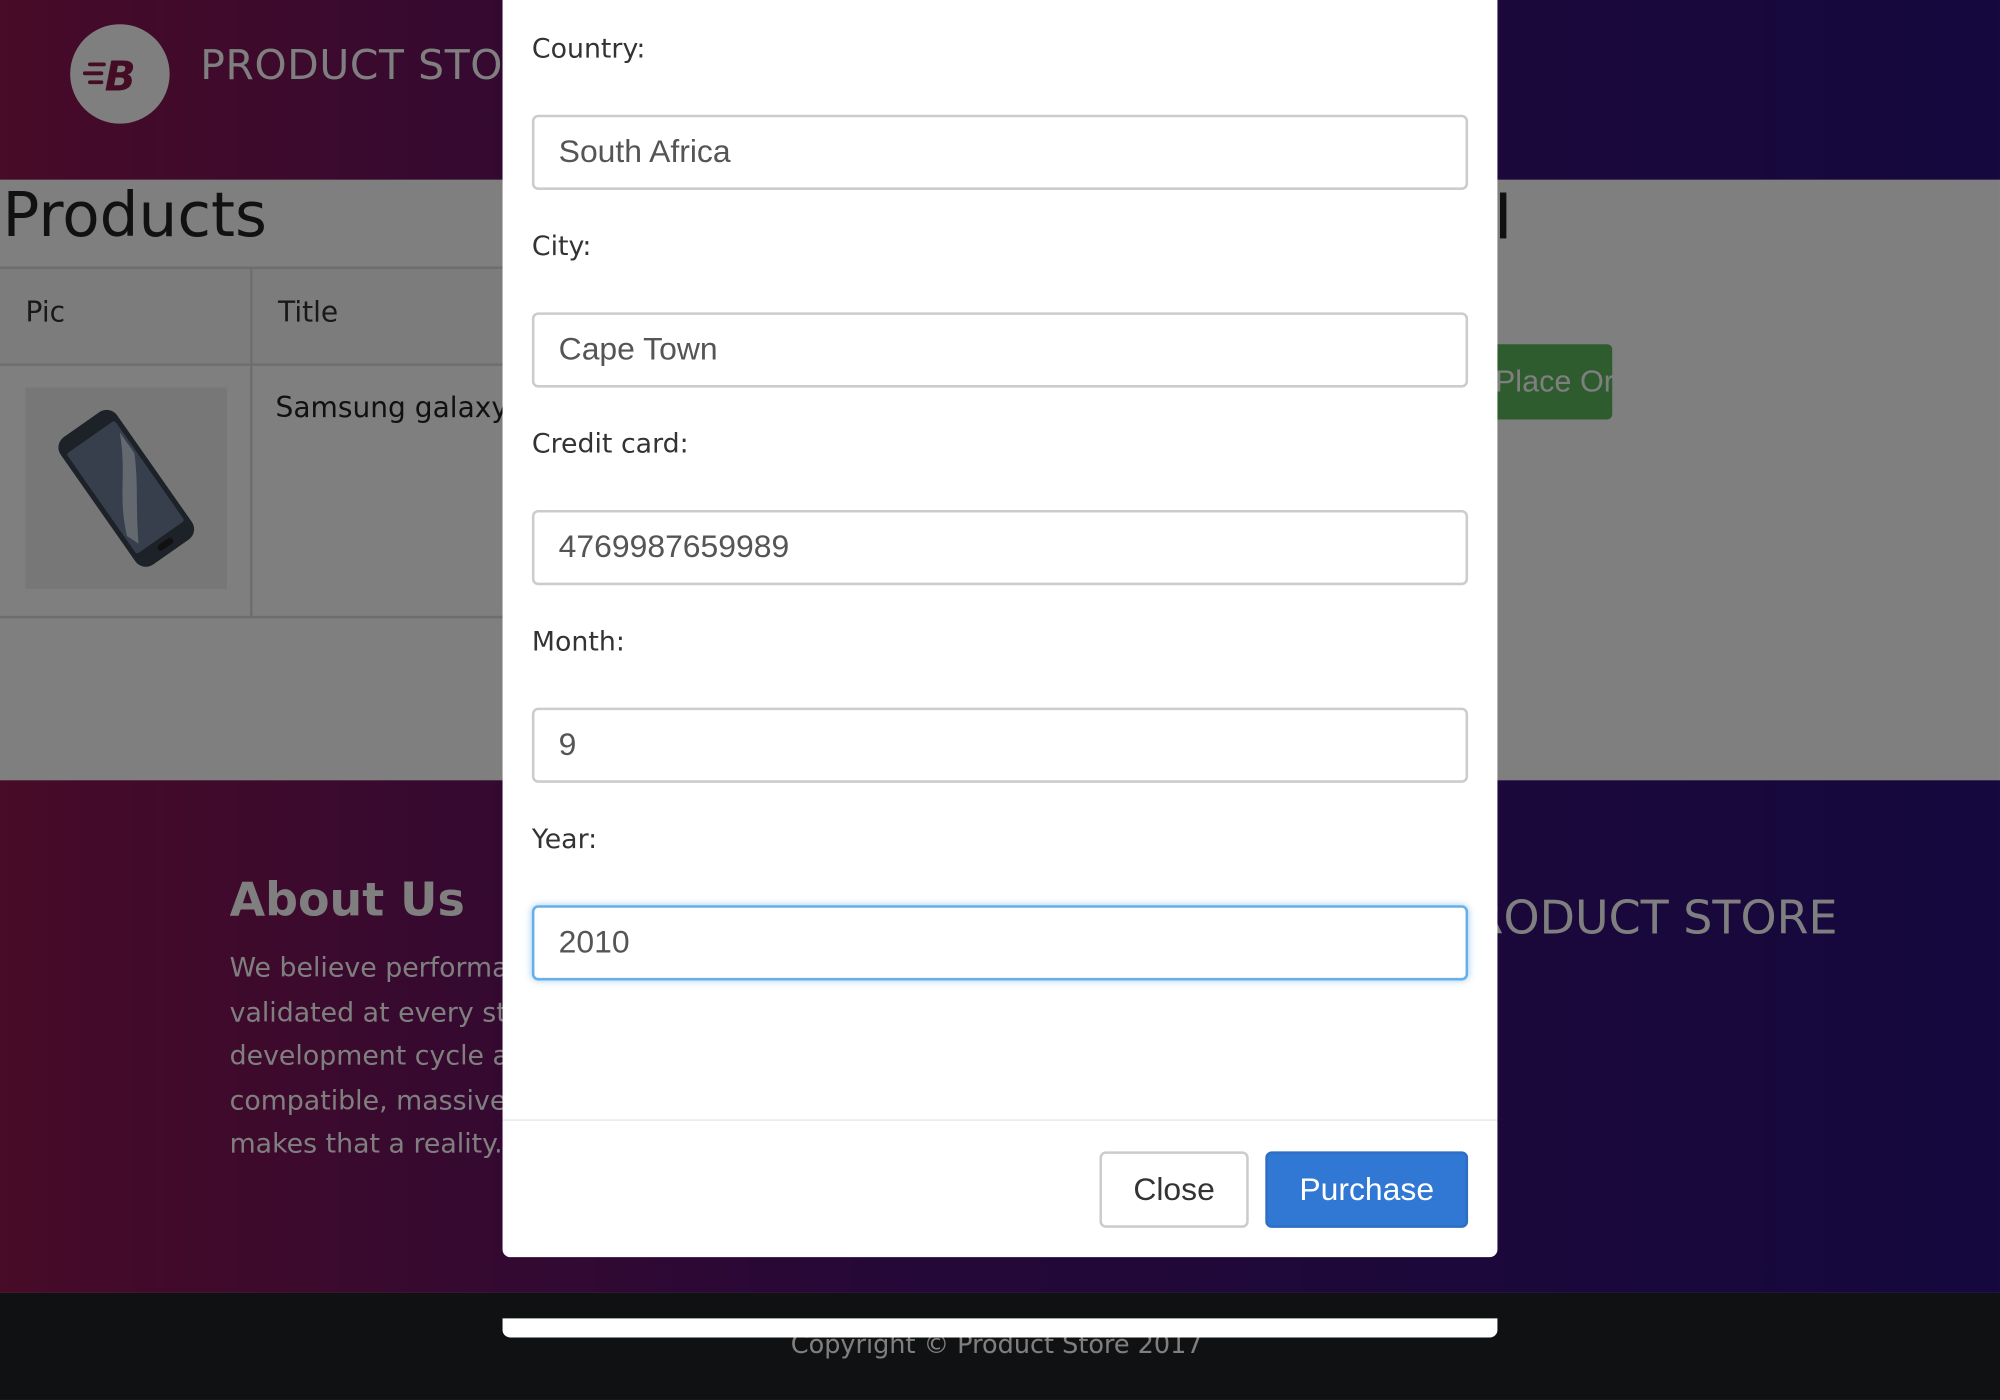 Image resolution: width=2000 pixels, height=1400 pixels. What do you see at coordinates (1000, 1120) in the screenshot?
I see `modal-footer-divider` at bounding box center [1000, 1120].